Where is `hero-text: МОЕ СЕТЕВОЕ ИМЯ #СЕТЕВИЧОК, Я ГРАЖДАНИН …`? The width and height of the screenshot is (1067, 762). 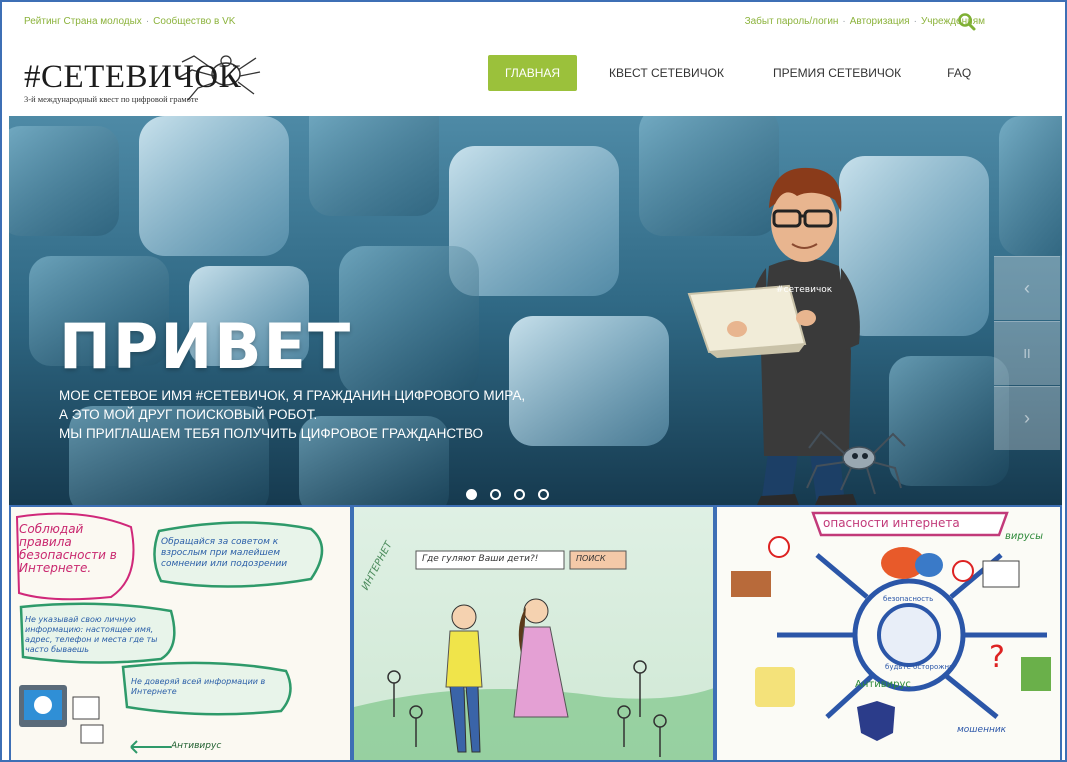
hero-text: МОЕ СЕТЕВОЕ ИМЯ #СЕТЕВИЧОК, Я ГРАЖДАНИН … is located at coordinates (292, 414).